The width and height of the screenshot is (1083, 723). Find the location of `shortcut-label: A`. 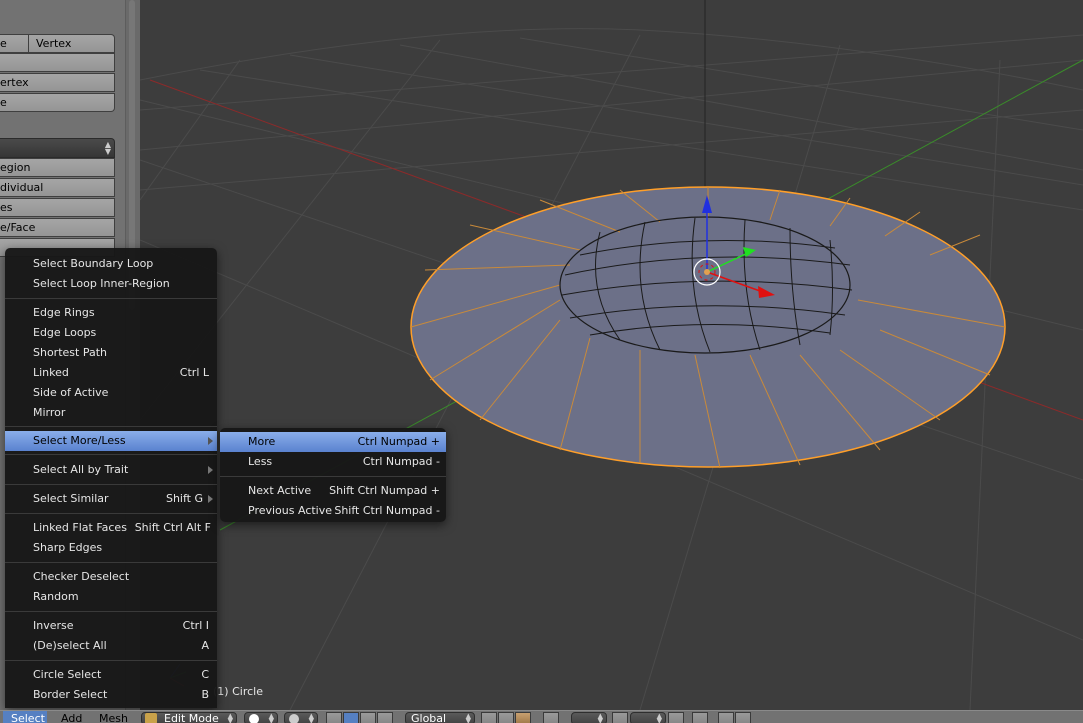

shortcut-label: A is located at coordinates (205, 645).